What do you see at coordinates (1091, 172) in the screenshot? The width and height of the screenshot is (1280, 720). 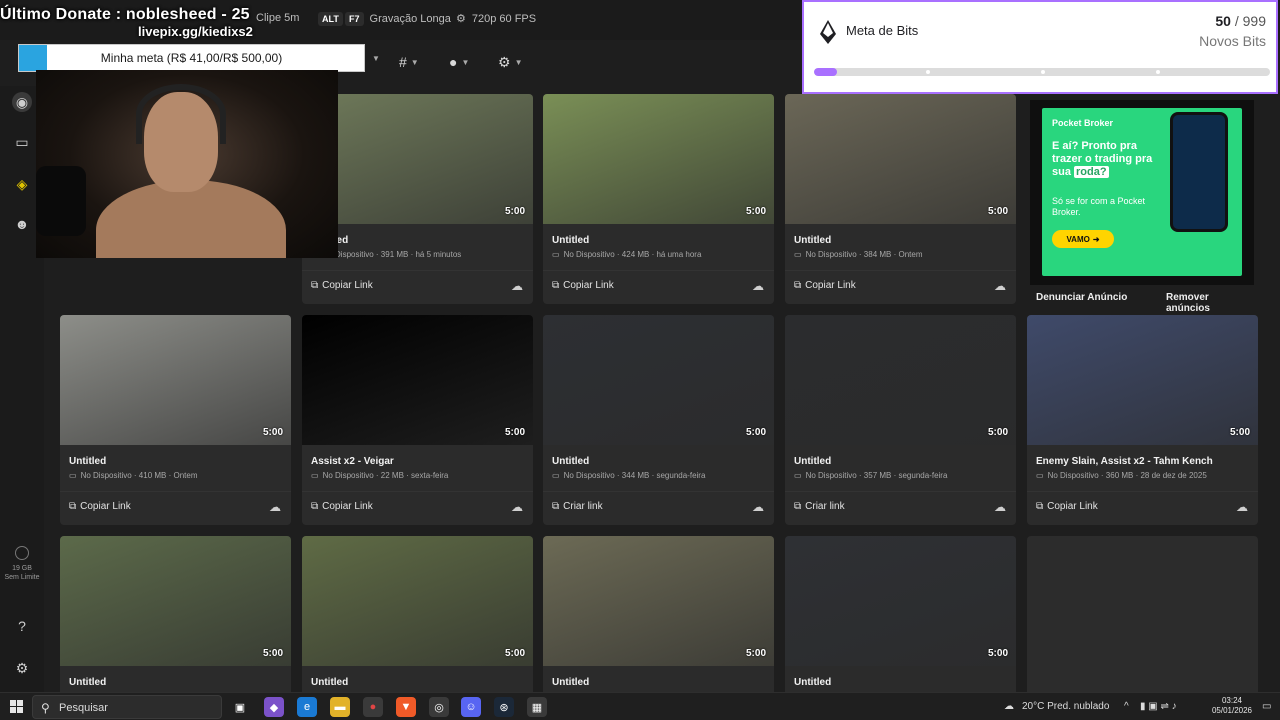 I see `ad-headline-highlight: roda?` at bounding box center [1091, 172].